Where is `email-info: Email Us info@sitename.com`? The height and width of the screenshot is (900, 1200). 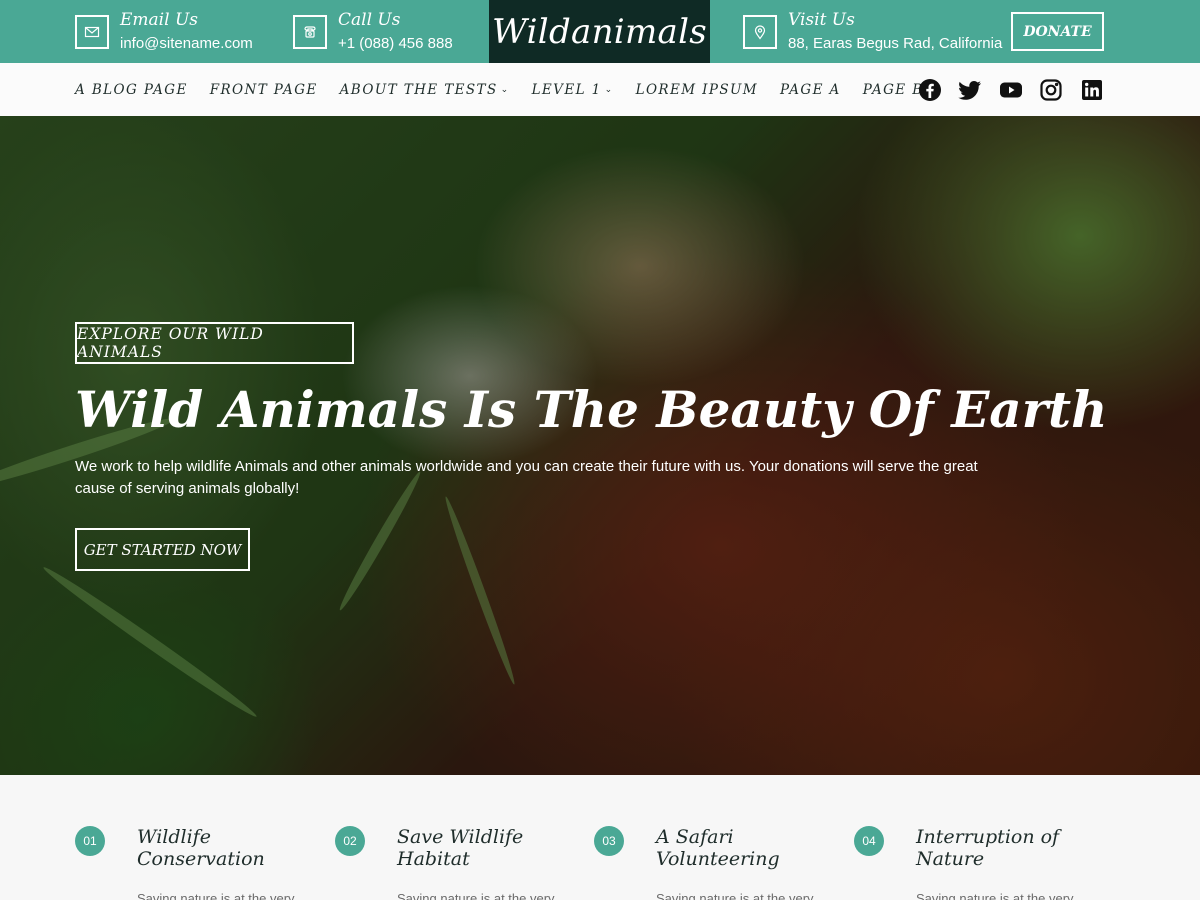
email-info: Email Us info@sitename.com is located at coordinates (164, 31).